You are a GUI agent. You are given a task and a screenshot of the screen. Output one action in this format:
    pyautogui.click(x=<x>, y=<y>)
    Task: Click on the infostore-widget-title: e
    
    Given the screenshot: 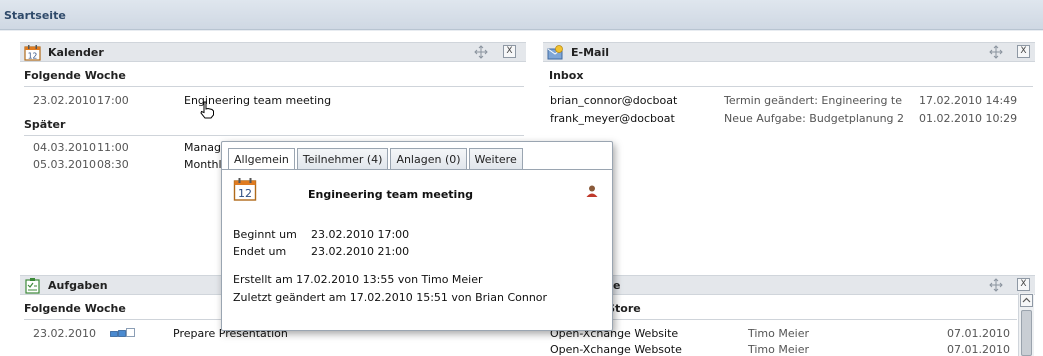 What is the action you would take?
    pyautogui.click(x=617, y=285)
    